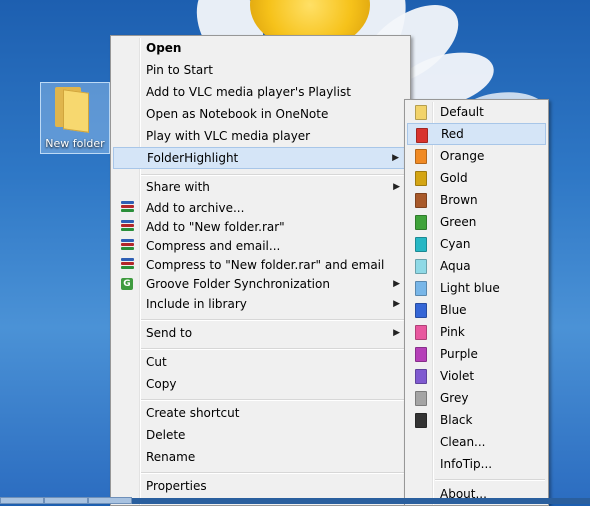 The height and width of the screenshot is (506, 590). Describe the element at coordinates (455, 244) in the screenshot. I see `submenu-item-label: Cyan` at that location.